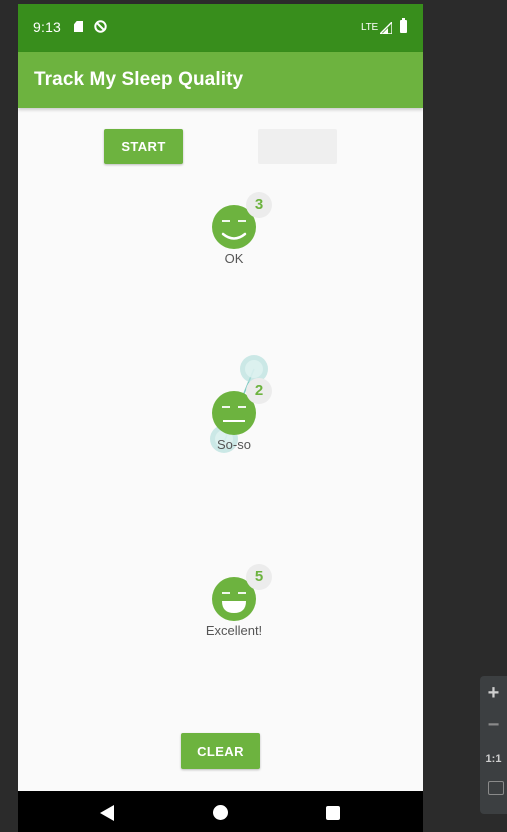 This screenshot has width=507, height=832. I want to click on actual-size-button: 1:1, so click(493, 759).